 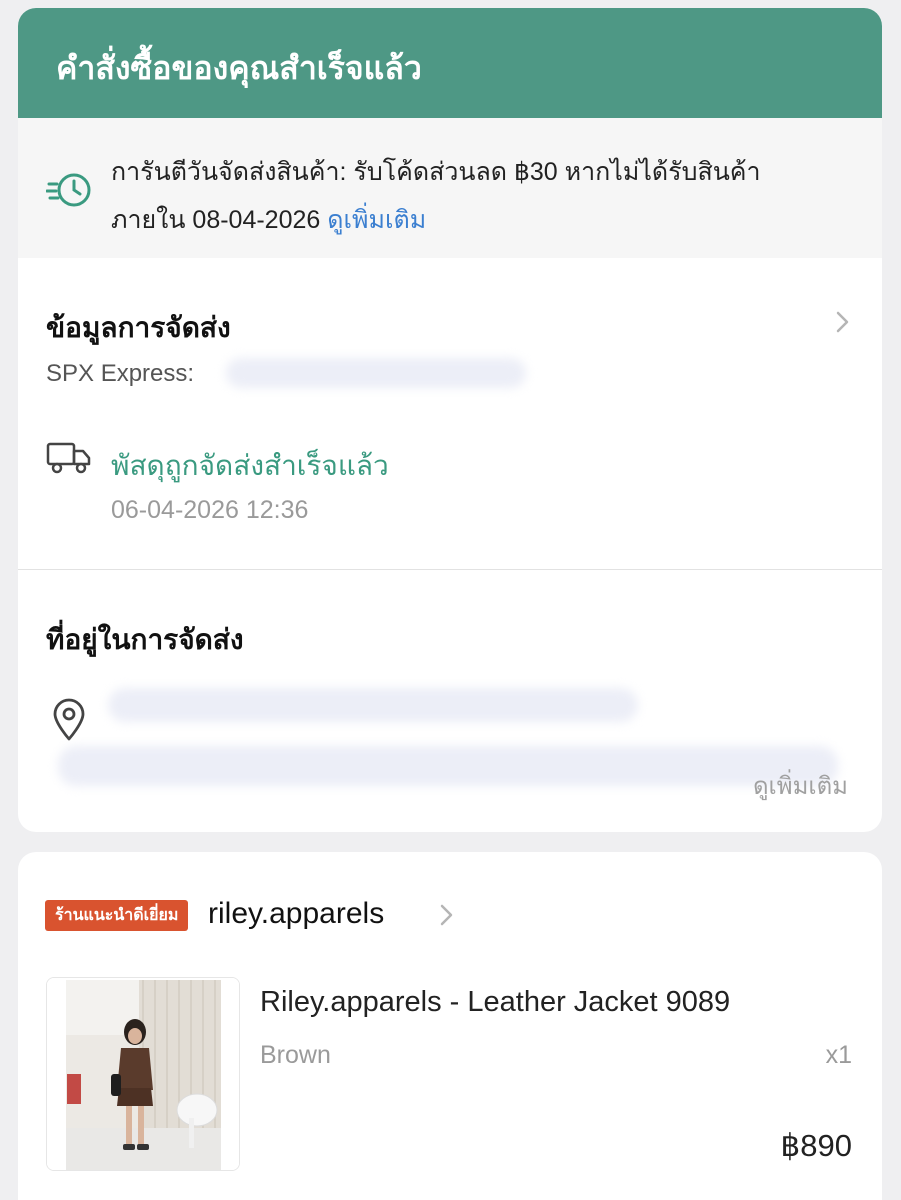 What do you see at coordinates (68, 190) in the screenshot?
I see `fast-delivery-clock-icon` at bounding box center [68, 190].